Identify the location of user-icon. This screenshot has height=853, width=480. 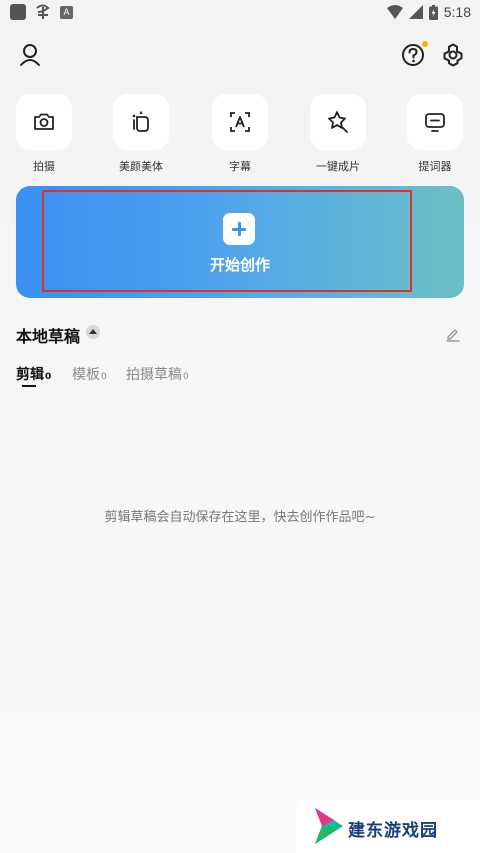
(30, 55).